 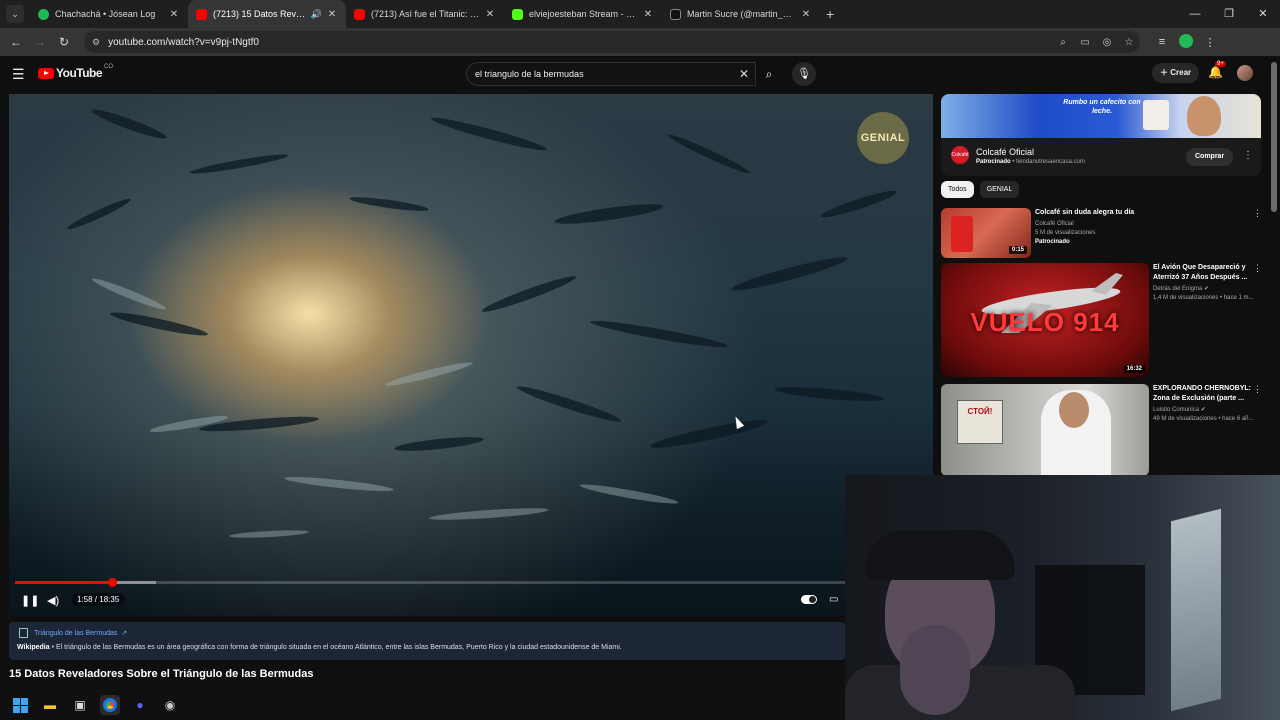 I want to click on face-image, so click(x=1074, y=410).